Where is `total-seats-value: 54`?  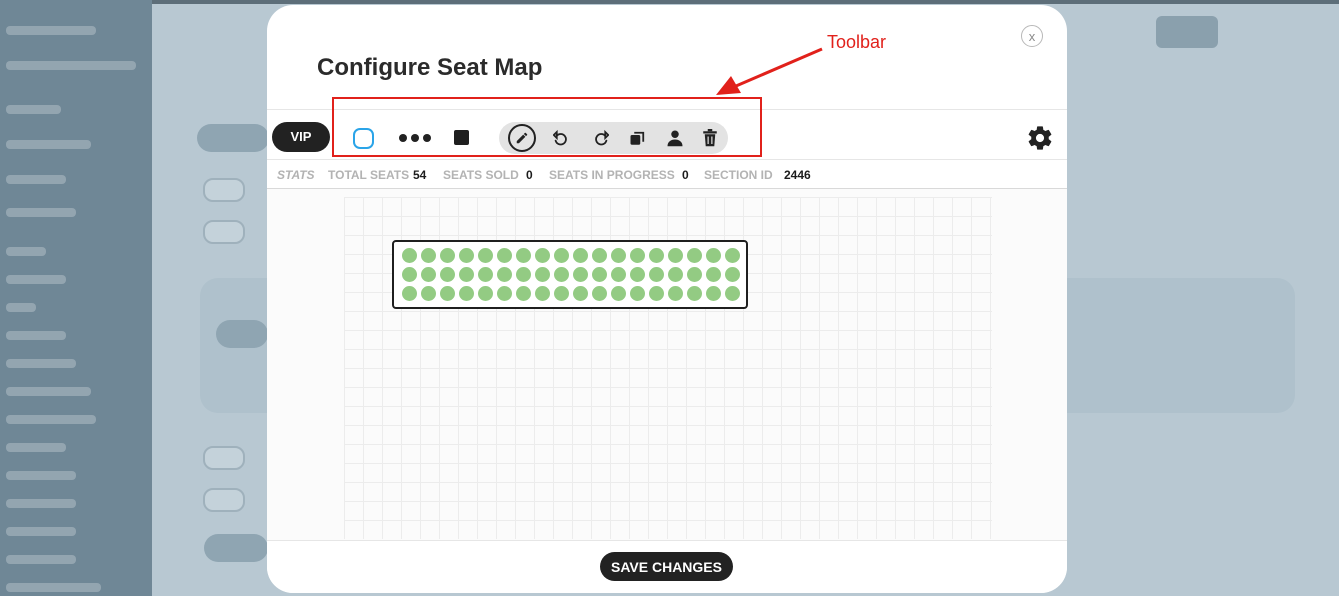 total-seats-value: 54 is located at coordinates (420, 175).